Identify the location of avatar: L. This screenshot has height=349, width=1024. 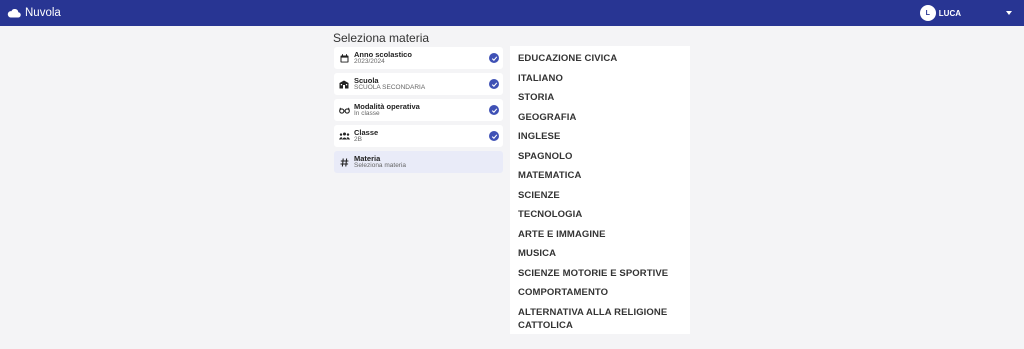
(927, 13).